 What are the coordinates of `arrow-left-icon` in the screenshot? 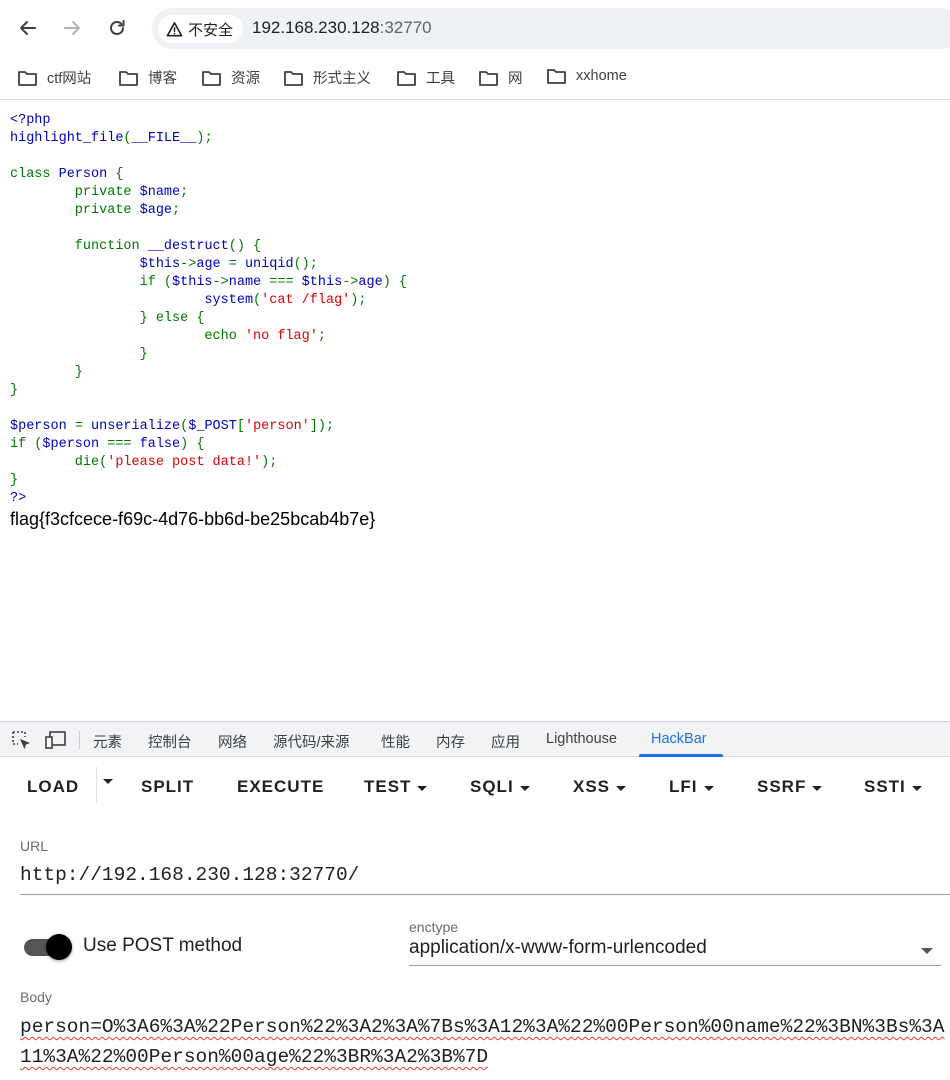 It's located at (28, 28).